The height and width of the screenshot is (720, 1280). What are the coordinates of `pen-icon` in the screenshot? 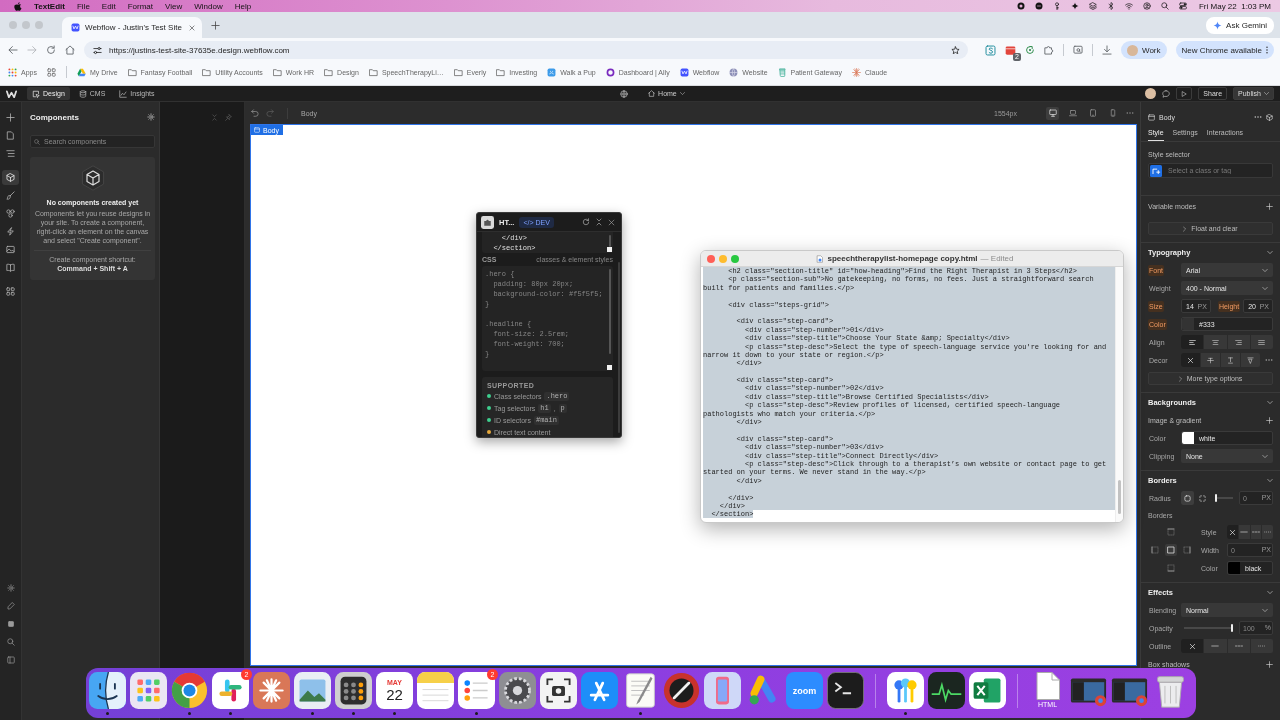 It's located at (10, 606).